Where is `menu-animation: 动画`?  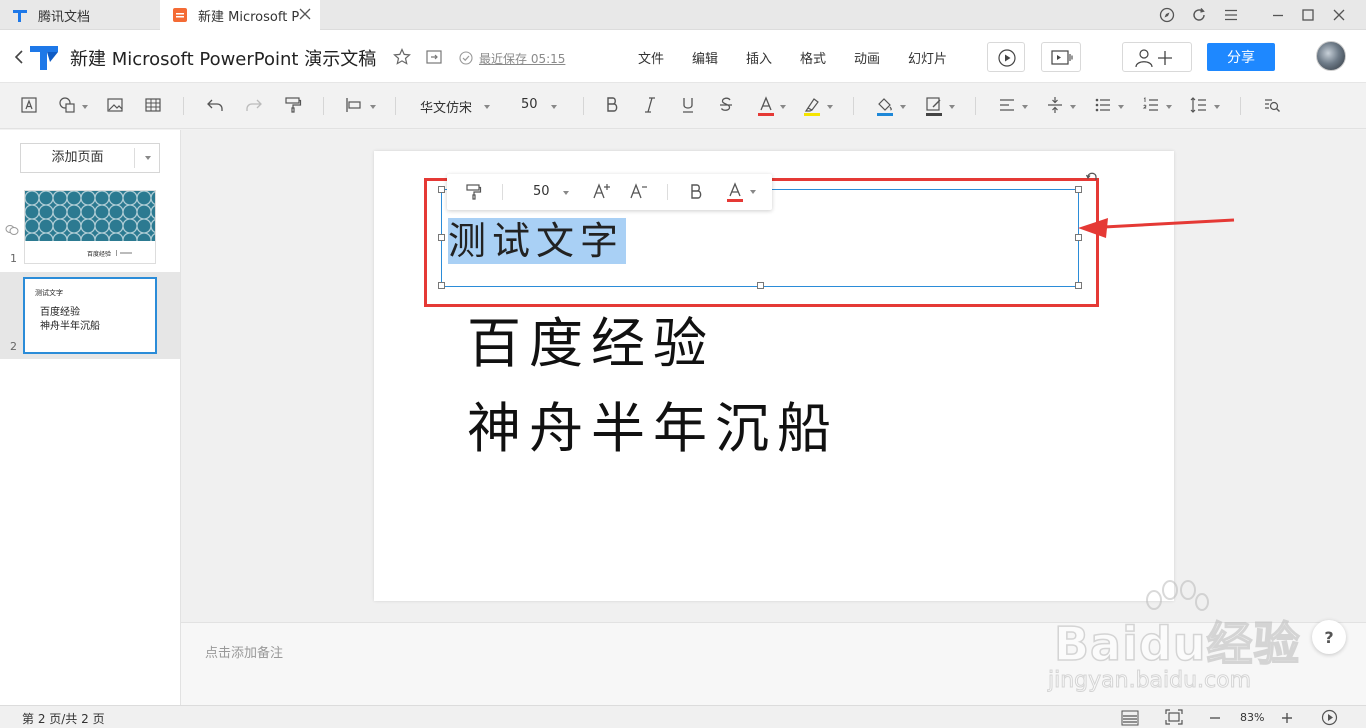
menu-animation: 动画 is located at coordinates (867, 57).